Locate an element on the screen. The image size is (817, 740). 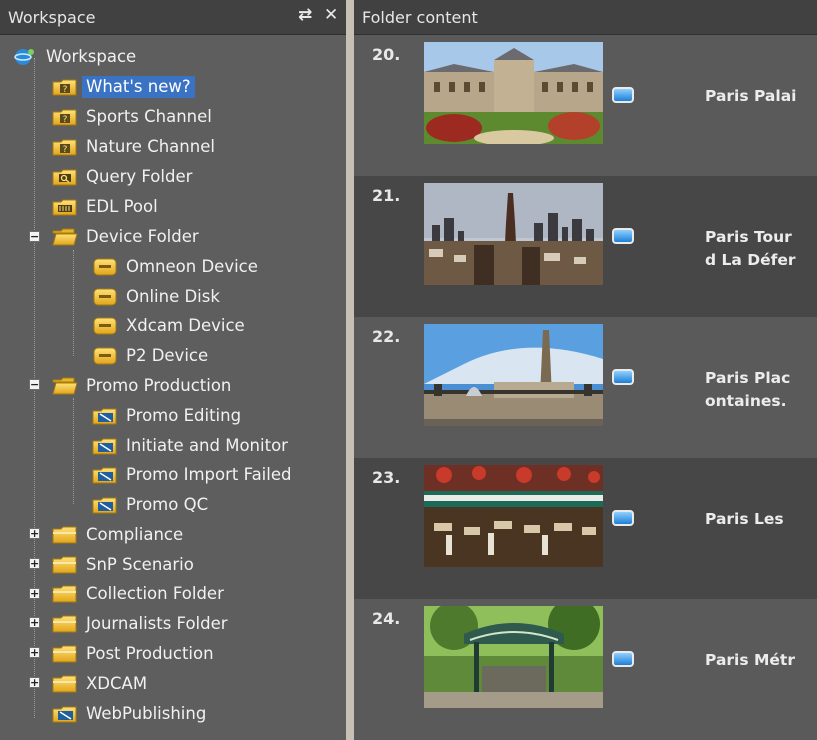
tree-node-webpublishing: WebPublishing is located at coordinates (131, 714).